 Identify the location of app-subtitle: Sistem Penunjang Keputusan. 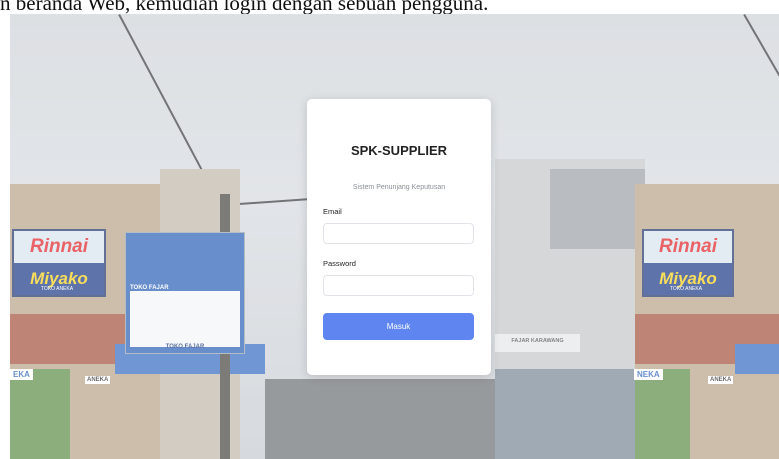
(399, 187).